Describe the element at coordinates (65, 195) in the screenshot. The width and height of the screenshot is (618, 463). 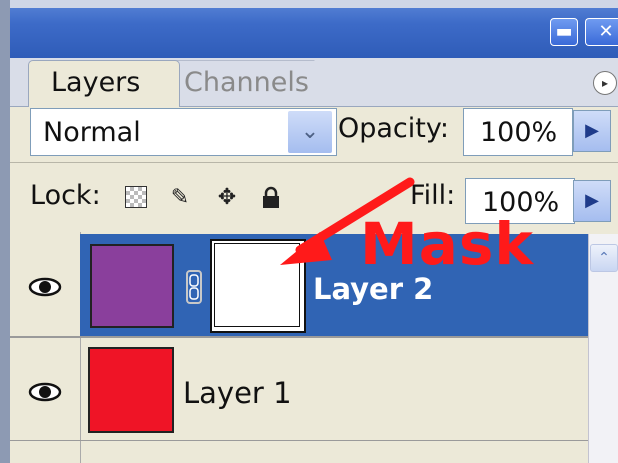
I see `lock-label: Lock:` at that location.